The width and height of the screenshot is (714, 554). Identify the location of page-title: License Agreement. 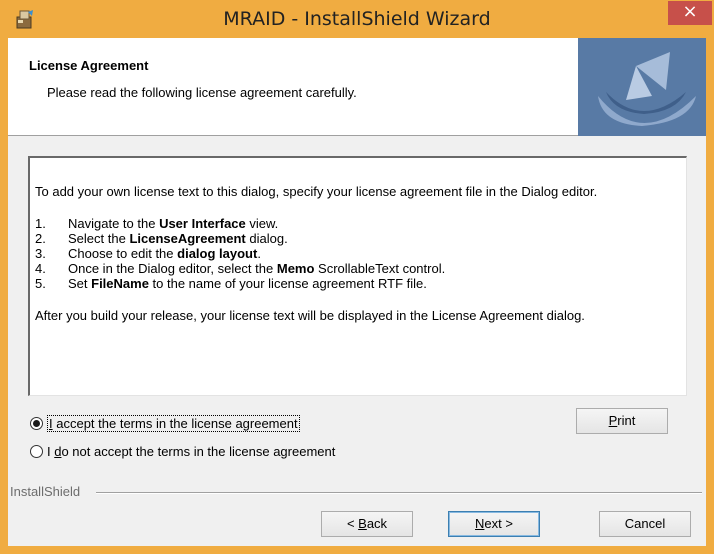
(89, 65).